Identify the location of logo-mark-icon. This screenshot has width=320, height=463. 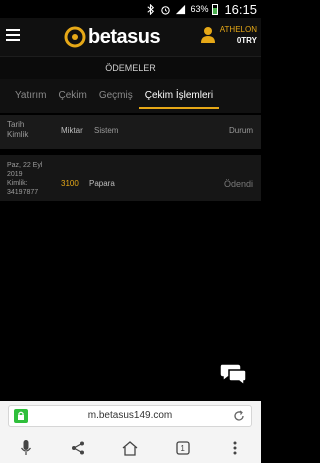
(75, 37).